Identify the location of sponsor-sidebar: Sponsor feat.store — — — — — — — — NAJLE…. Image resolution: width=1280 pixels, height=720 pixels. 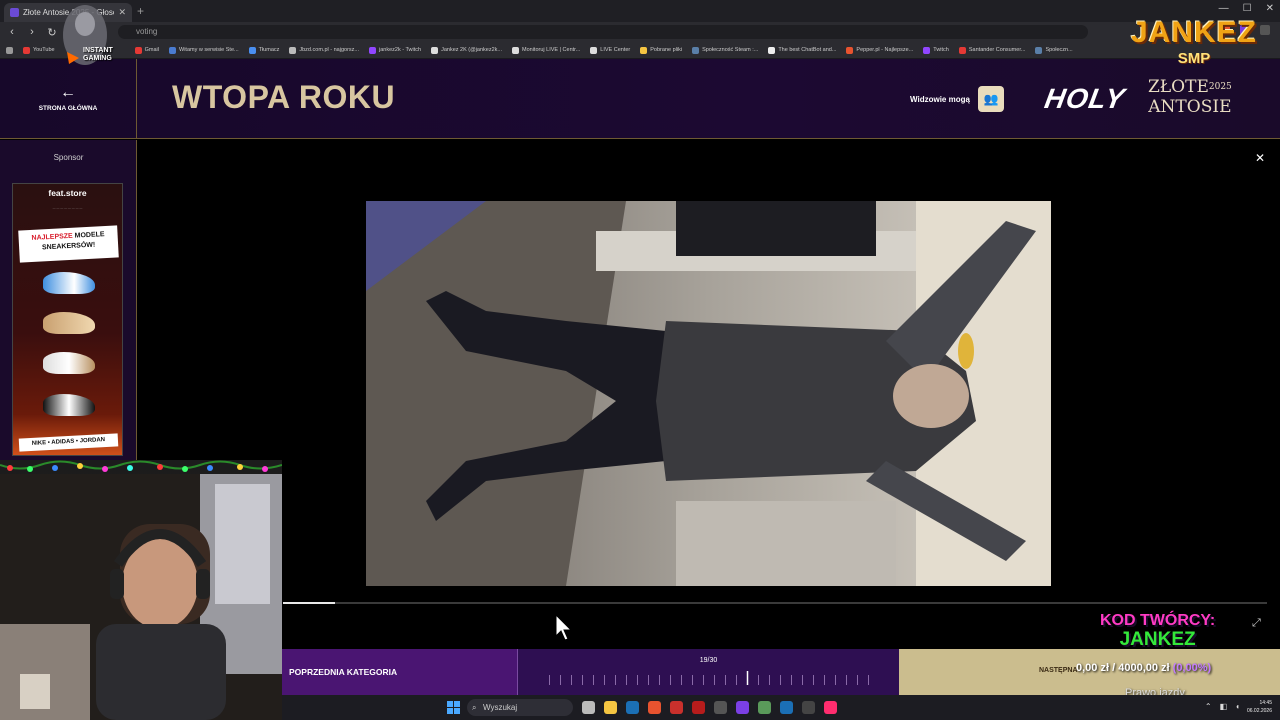
(68, 300).